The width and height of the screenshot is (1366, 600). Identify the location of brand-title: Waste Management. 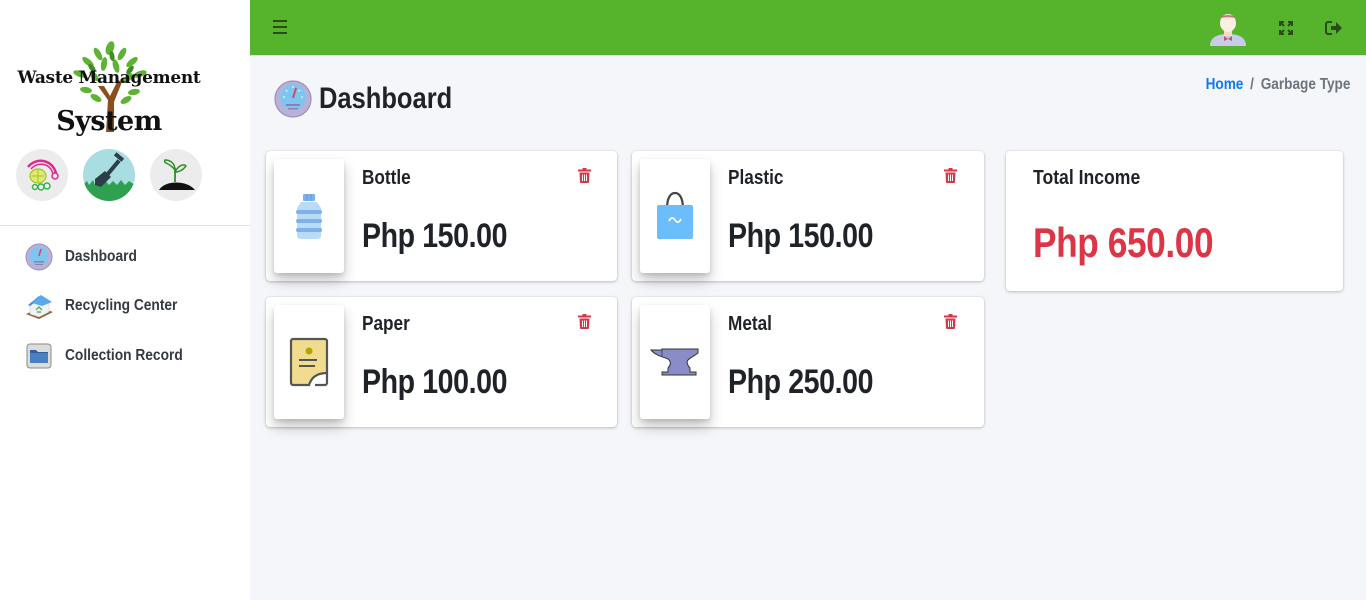
(109, 78).